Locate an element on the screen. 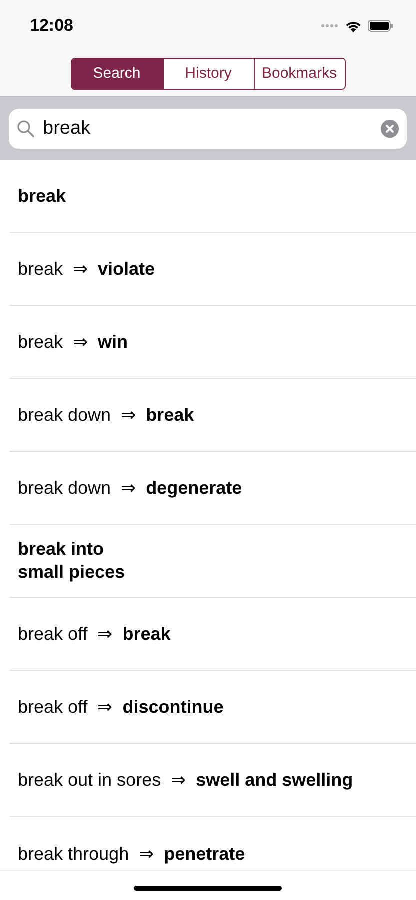  result-entry: break through ⇒ penetrate is located at coordinates (132, 854).